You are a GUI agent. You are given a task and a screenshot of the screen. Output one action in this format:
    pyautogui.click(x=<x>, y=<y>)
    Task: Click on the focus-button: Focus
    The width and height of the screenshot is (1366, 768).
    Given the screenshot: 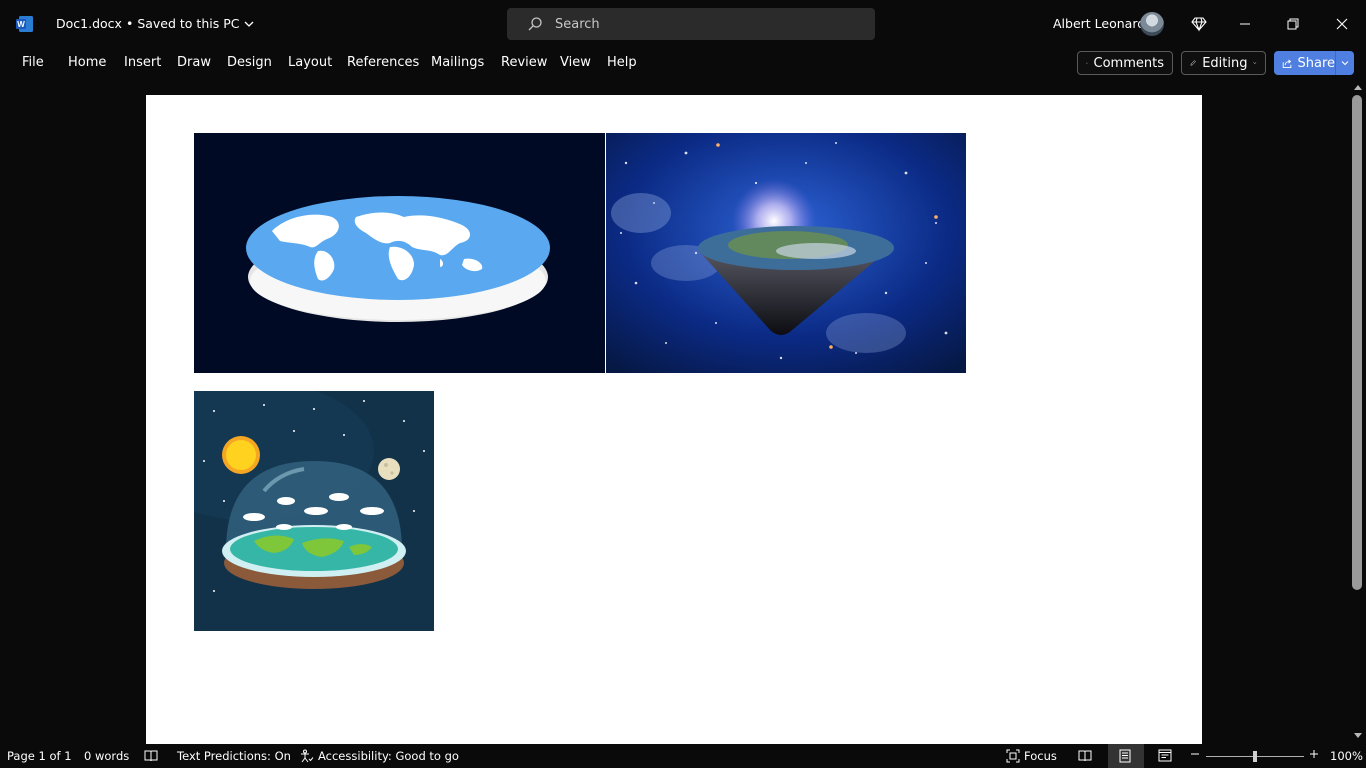 What is the action you would take?
    pyautogui.click(x=1031, y=756)
    